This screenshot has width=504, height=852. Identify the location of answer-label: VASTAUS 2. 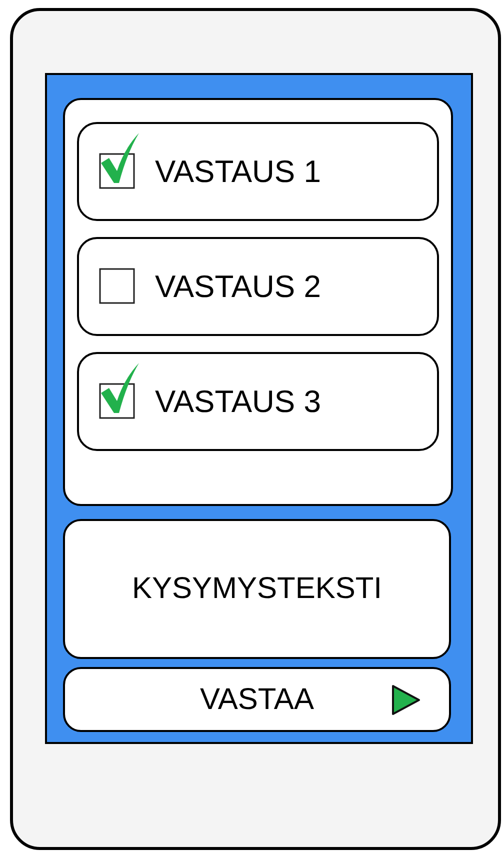
(238, 286).